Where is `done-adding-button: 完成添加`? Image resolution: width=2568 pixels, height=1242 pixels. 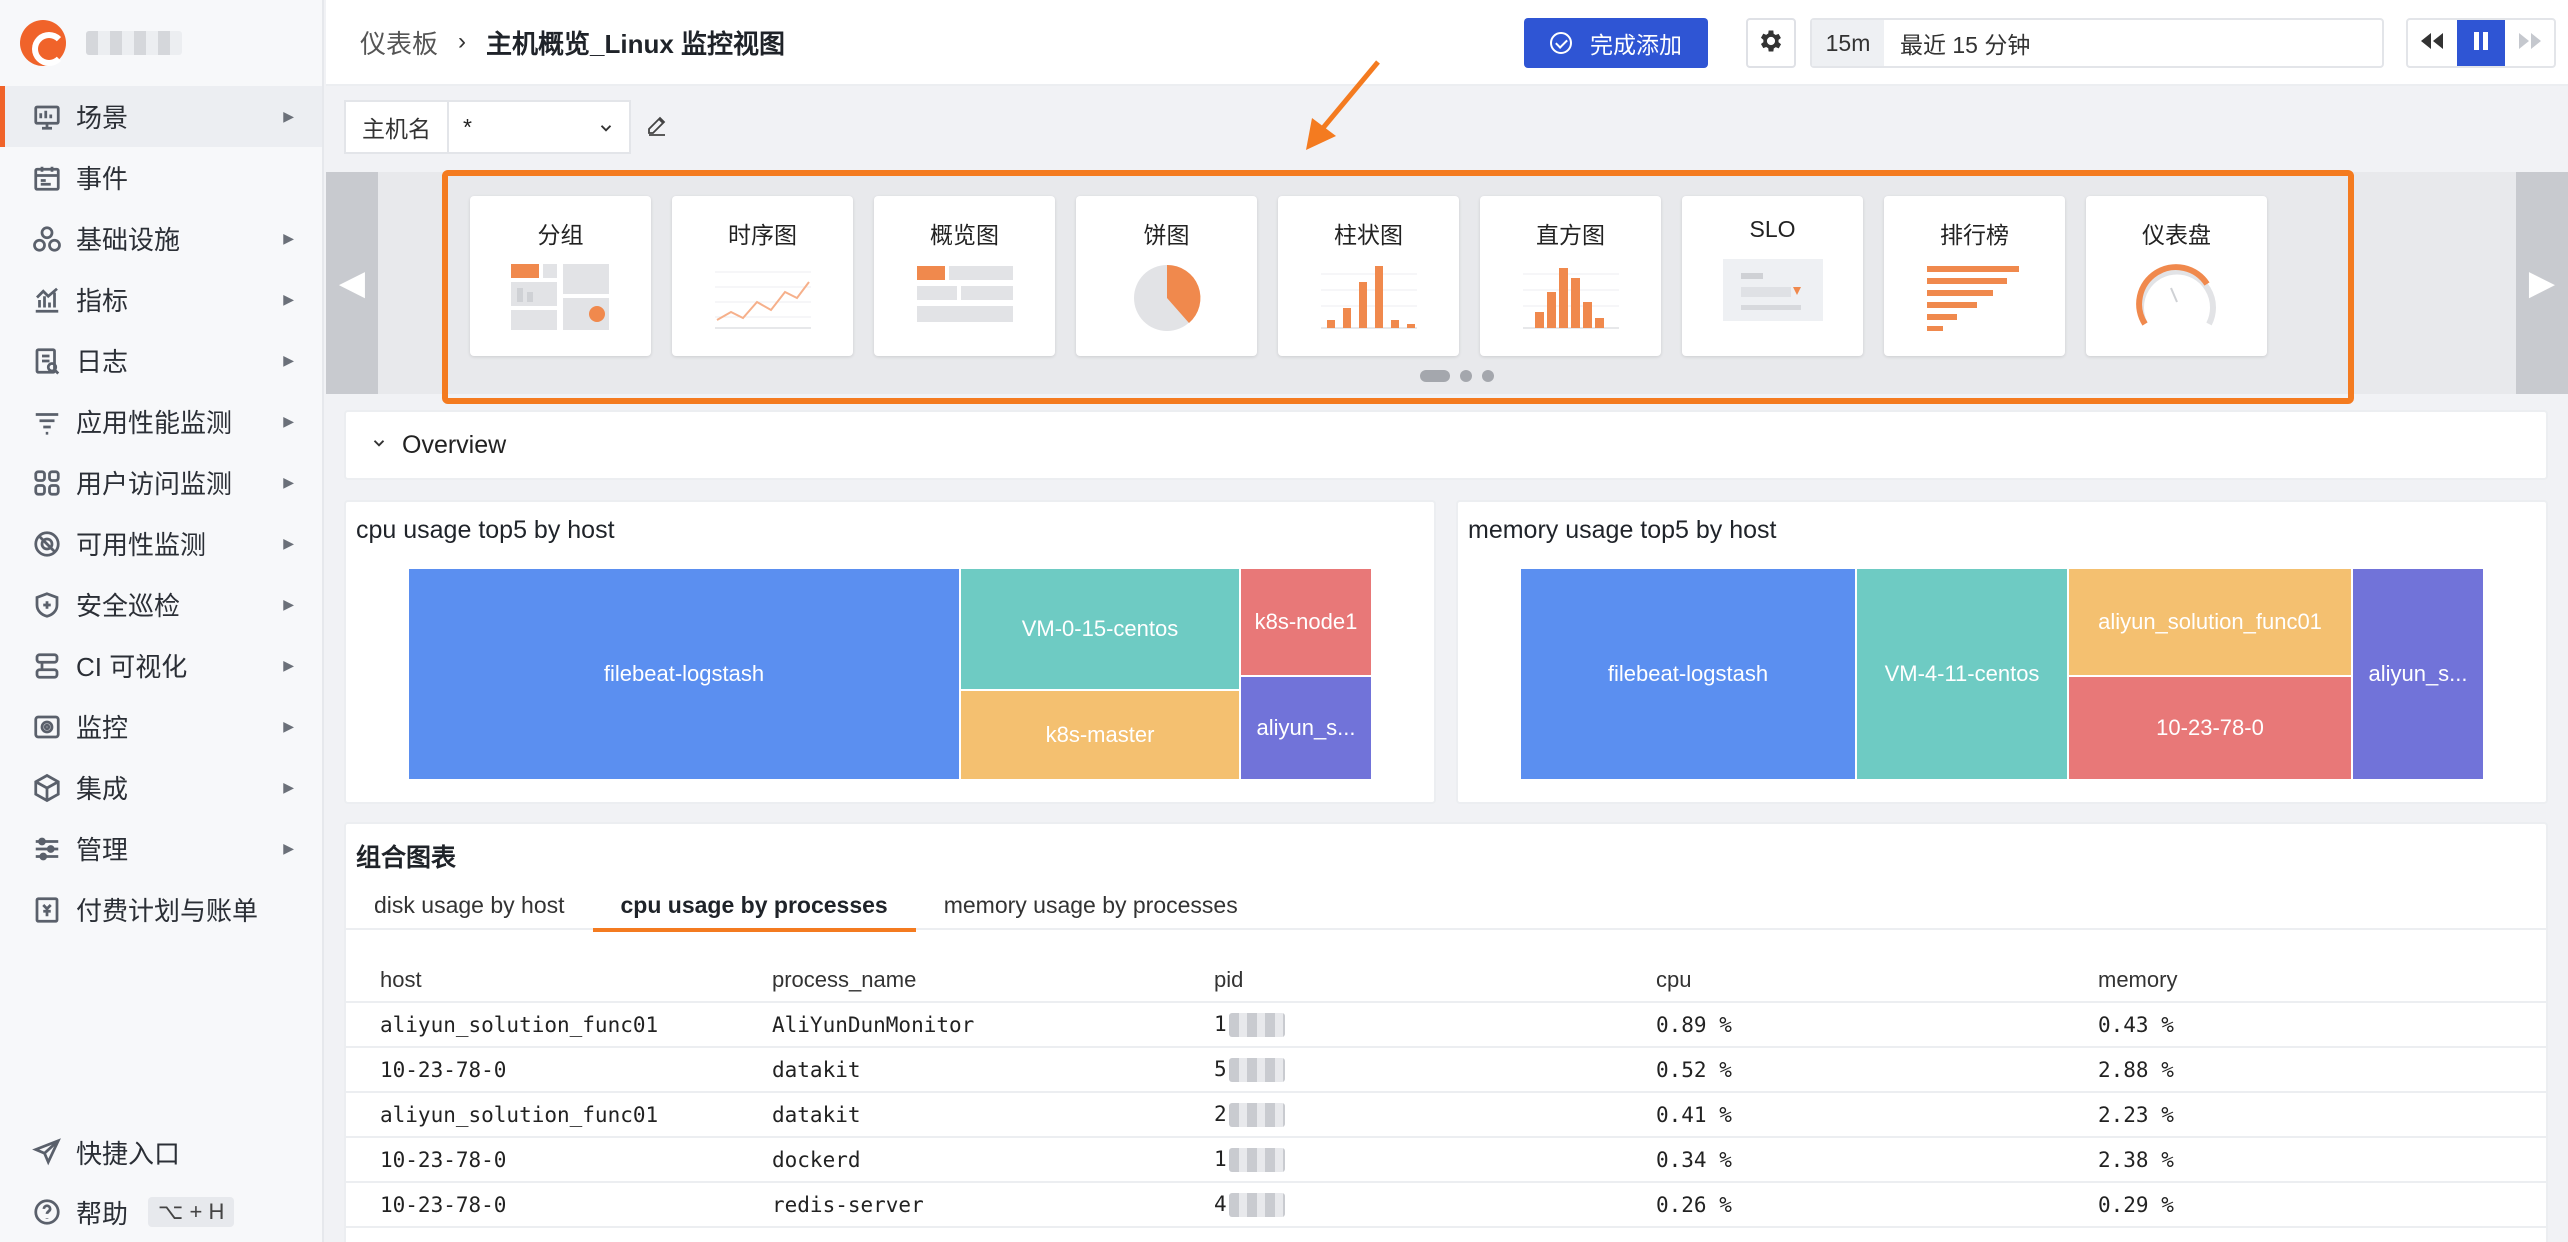
done-adding-button: 完成添加 is located at coordinates (1616, 43).